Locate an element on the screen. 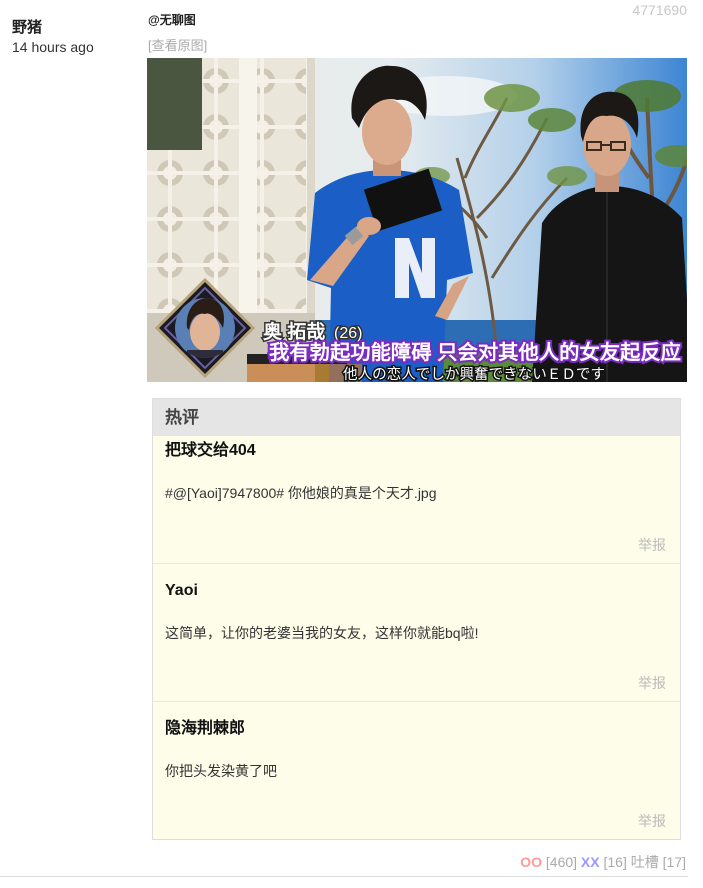 This screenshot has width=703, height=888. comment-item: Yaoi 这简单，让你的老婆当我的女友，这样你就能bq啦! 举报 is located at coordinates (416, 632).